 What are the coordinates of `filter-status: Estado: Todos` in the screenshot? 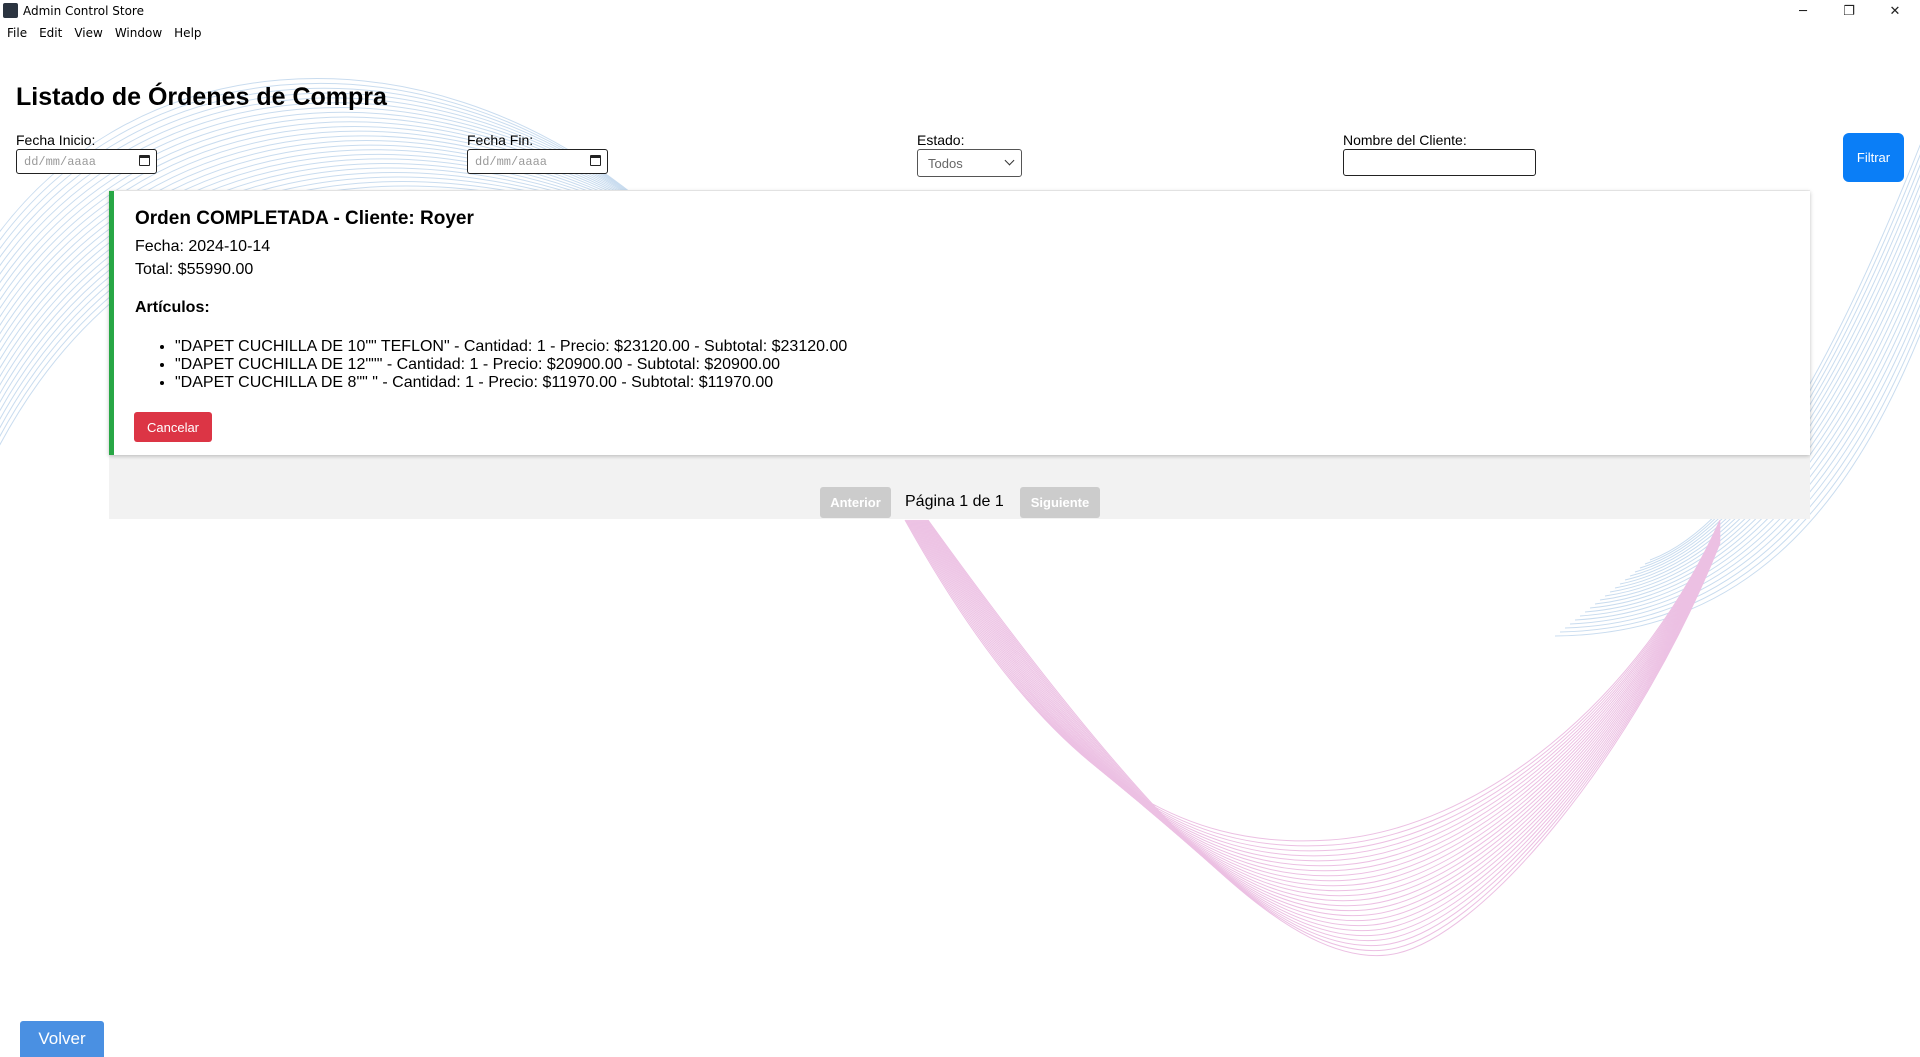 It's located at (969, 154).